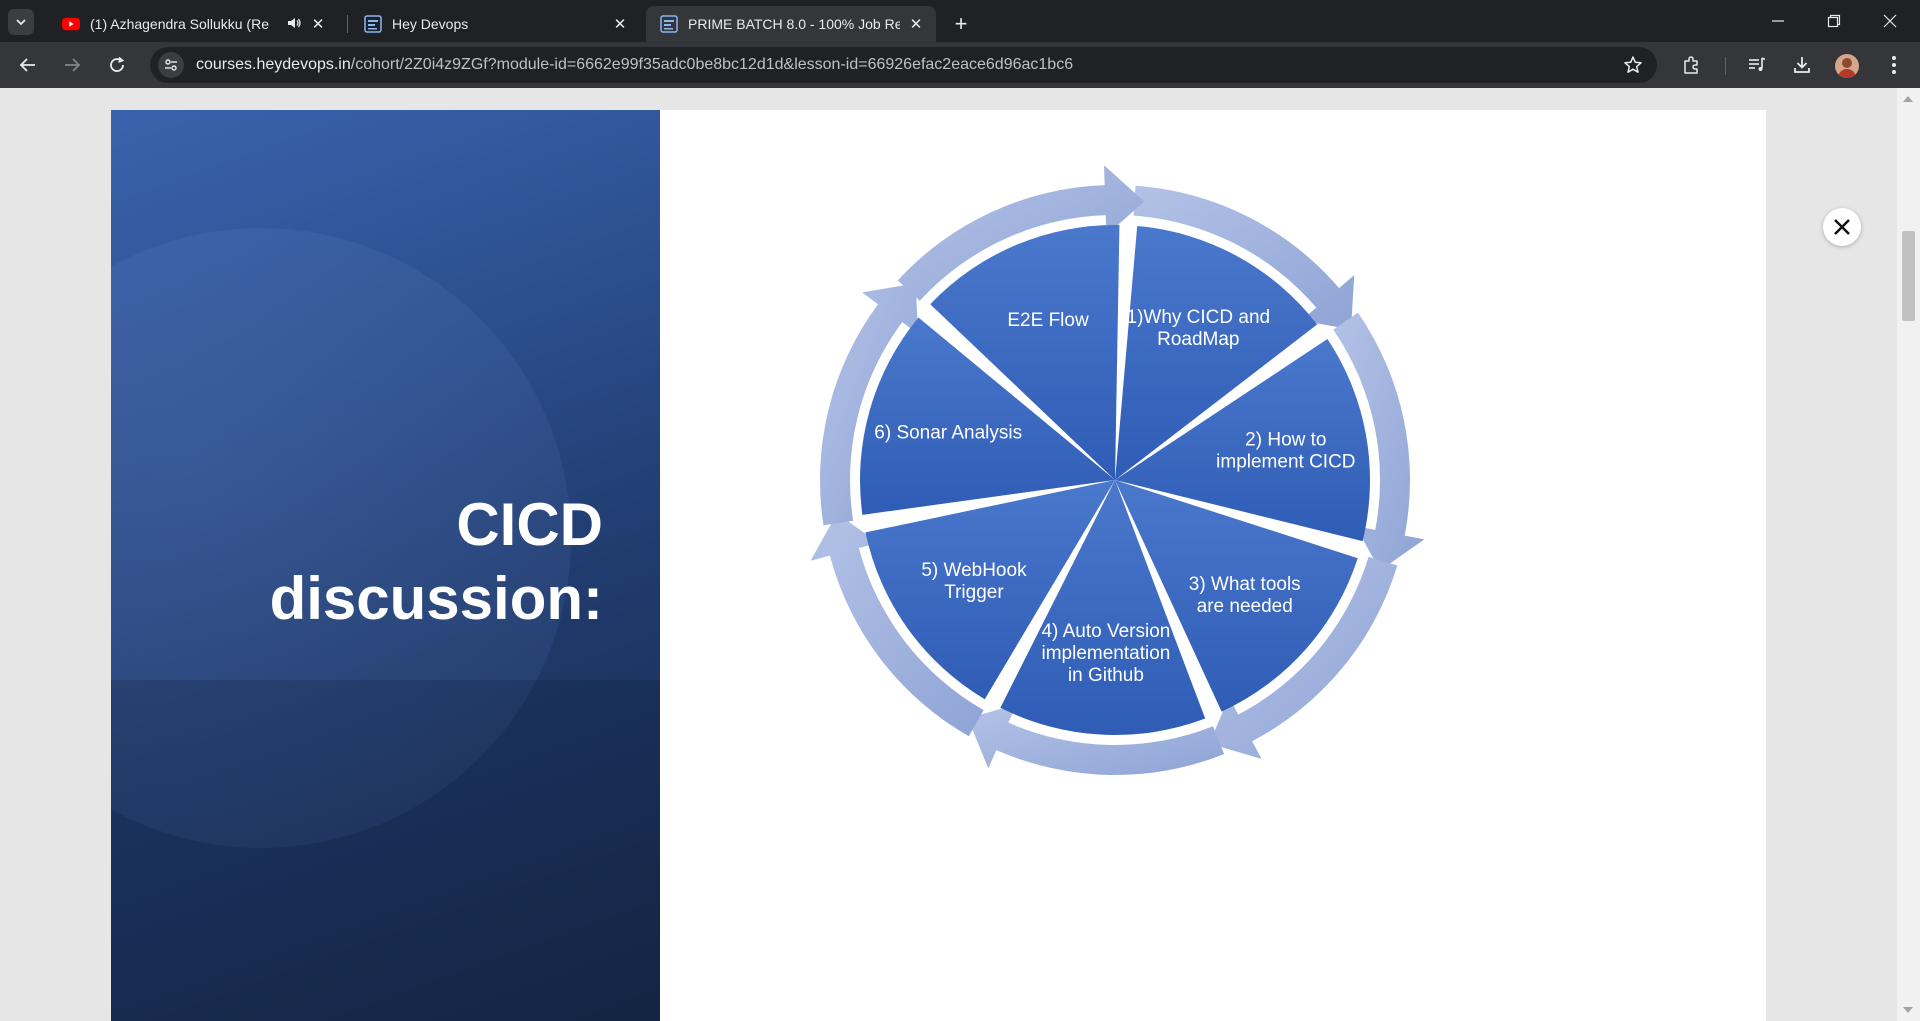  I want to click on profile-avatar, so click(1847, 66).